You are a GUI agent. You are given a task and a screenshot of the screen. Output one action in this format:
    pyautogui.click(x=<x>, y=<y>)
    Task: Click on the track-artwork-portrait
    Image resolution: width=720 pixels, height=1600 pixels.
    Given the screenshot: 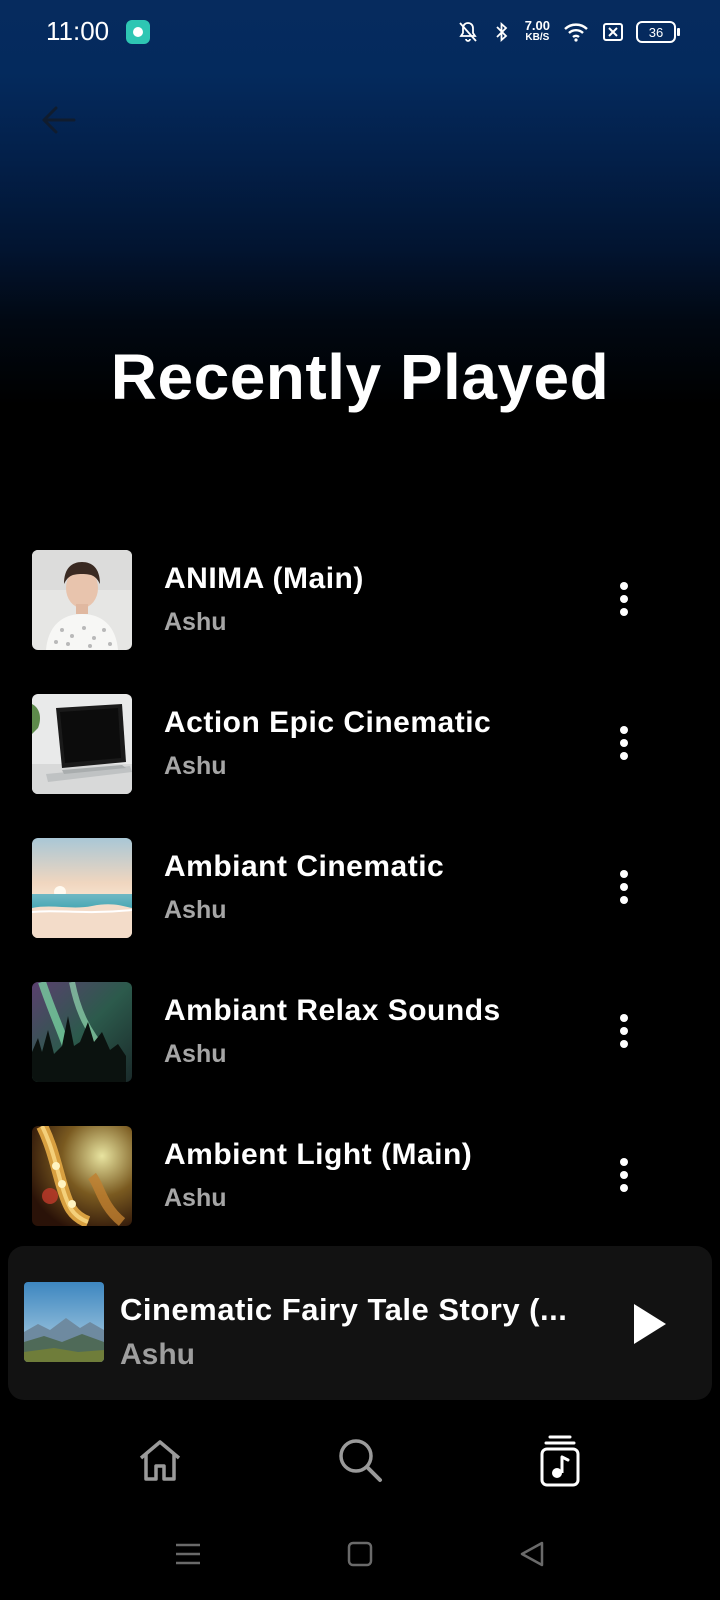 What is the action you would take?
    pyautogui.click(x=82, y=600)
    